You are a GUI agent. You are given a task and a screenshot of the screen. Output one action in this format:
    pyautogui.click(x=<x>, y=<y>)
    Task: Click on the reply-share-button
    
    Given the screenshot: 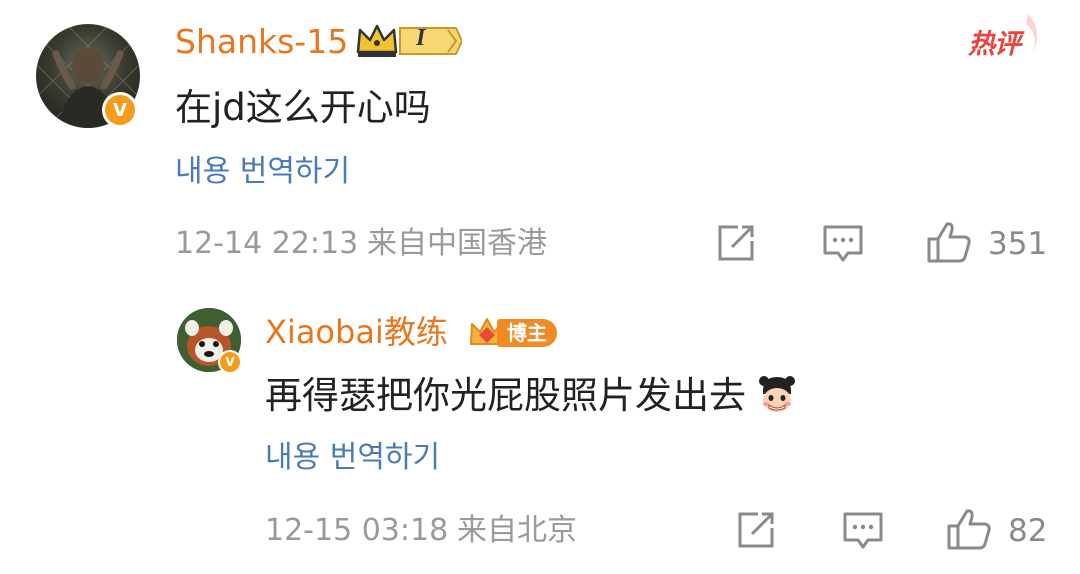 What is the action you would take?
    pyautogui.click(x=756, y=530)
    